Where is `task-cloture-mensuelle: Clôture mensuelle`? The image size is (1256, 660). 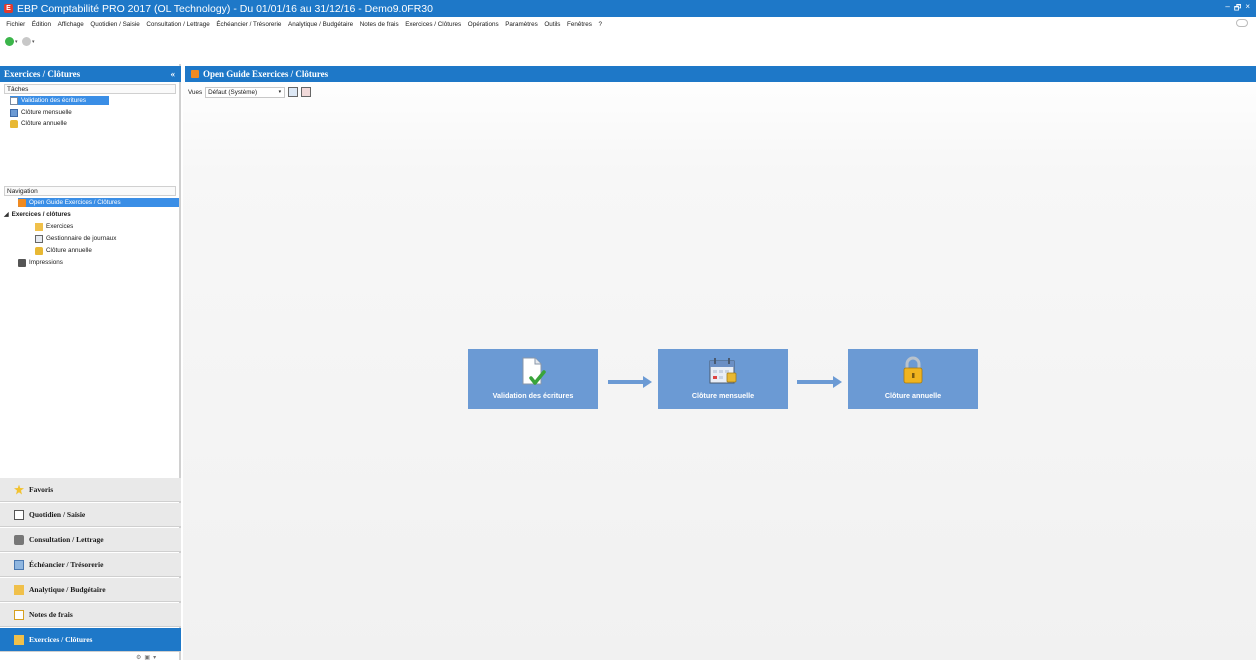
task-cloture-mensuelle: Clôture mensuelle is located at coordinates (41, 112).